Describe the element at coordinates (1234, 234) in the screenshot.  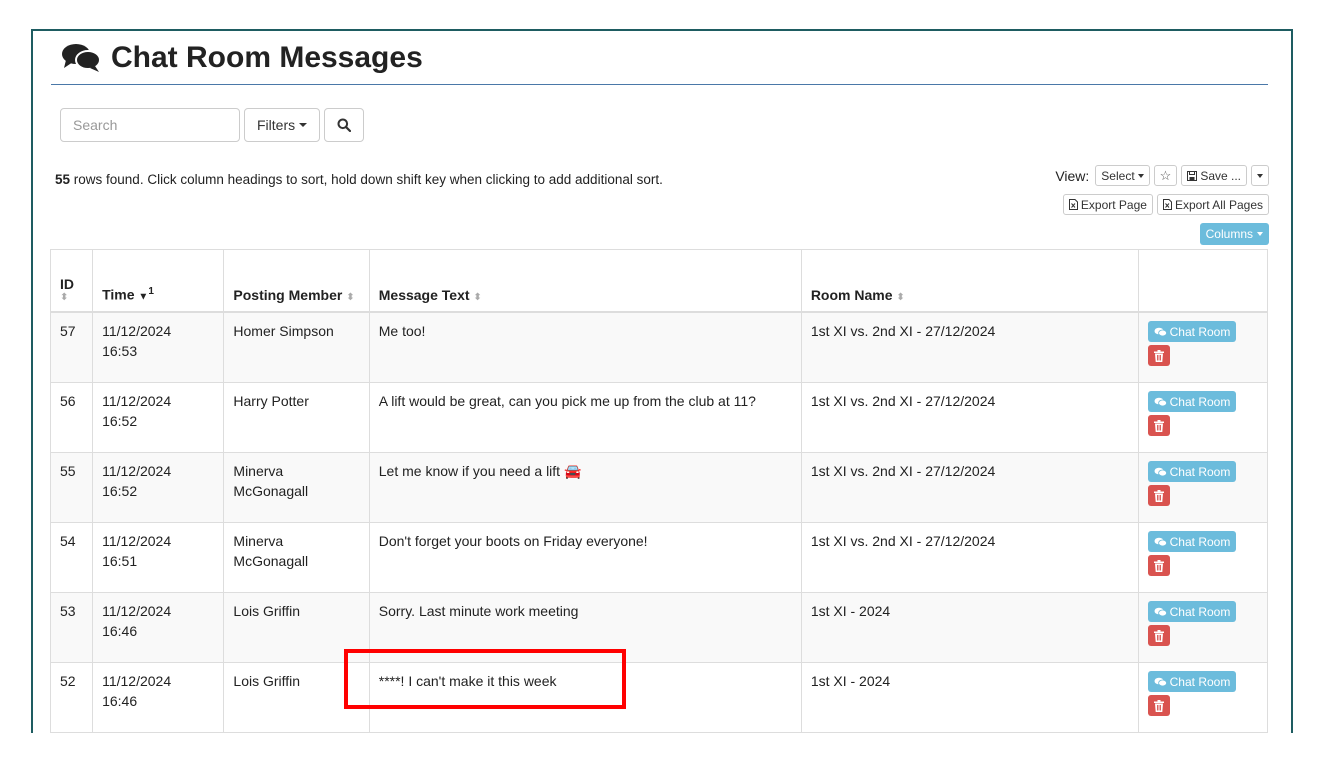
I see `columns-button: Columns` at that location.